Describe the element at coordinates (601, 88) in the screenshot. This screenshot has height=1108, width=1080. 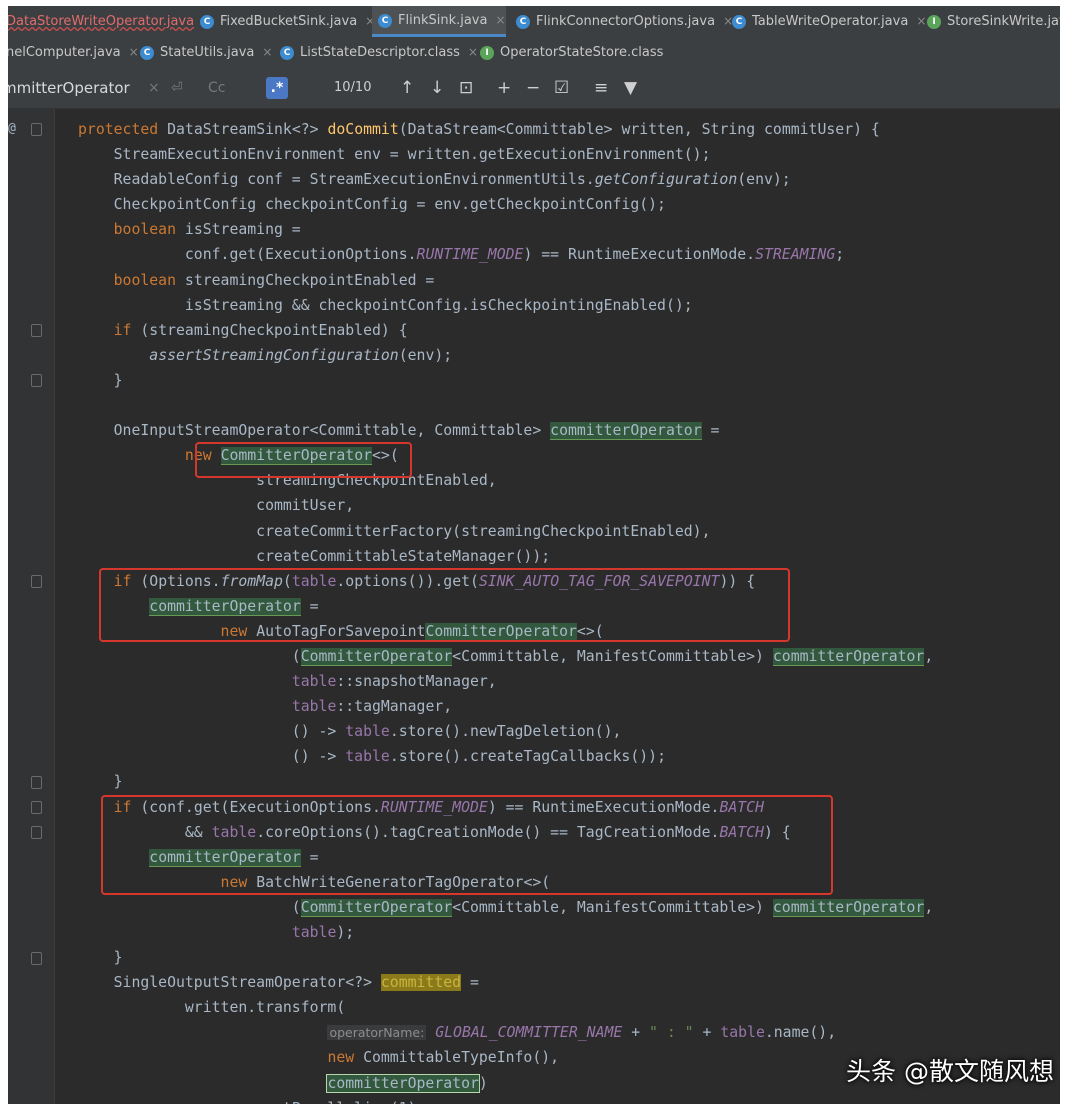
I see `filter-options-icon: ≡` at that location.